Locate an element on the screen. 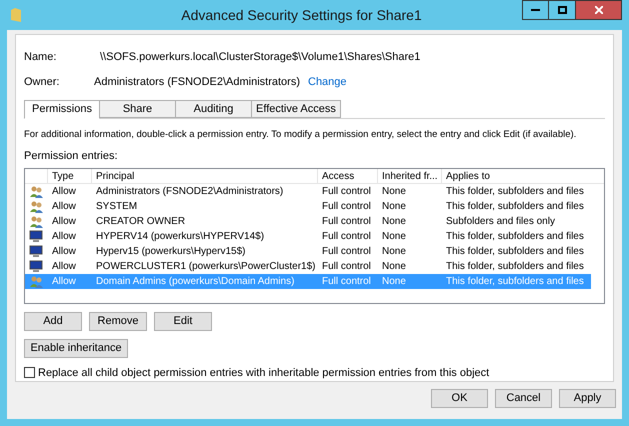 This screenshot has height=426, width=629. owner-label: Owner: is located at coordinates (42, 82).